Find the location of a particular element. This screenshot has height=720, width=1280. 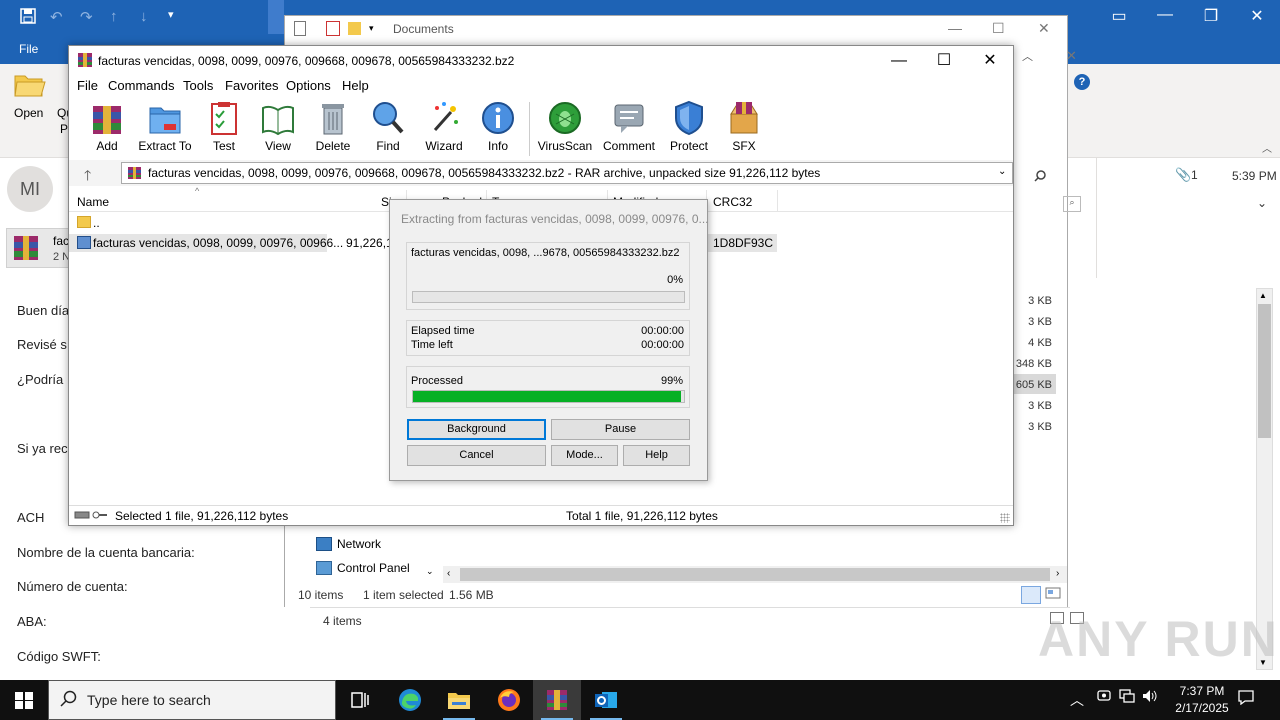

help-icon: ? is located at coordinates (1082, 82).